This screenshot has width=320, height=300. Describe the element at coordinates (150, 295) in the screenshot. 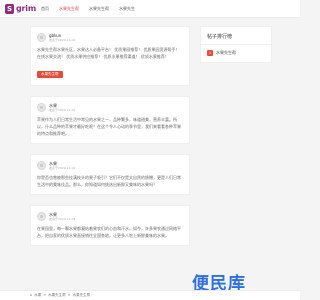

I see `breadcrumb-footer: ⌂ 水果 > 水果先生帮 > 水果先生帮` at that location.